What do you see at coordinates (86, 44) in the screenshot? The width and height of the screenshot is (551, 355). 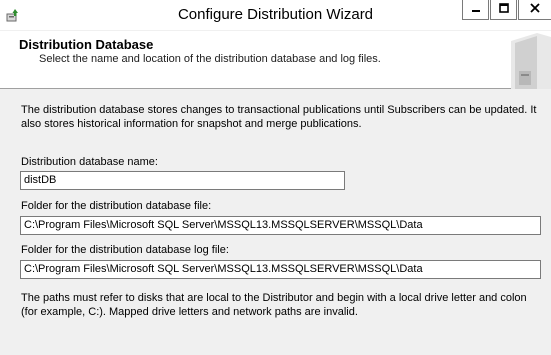 I see `page-title: Distribution Database` at bounding box center [86, 44].